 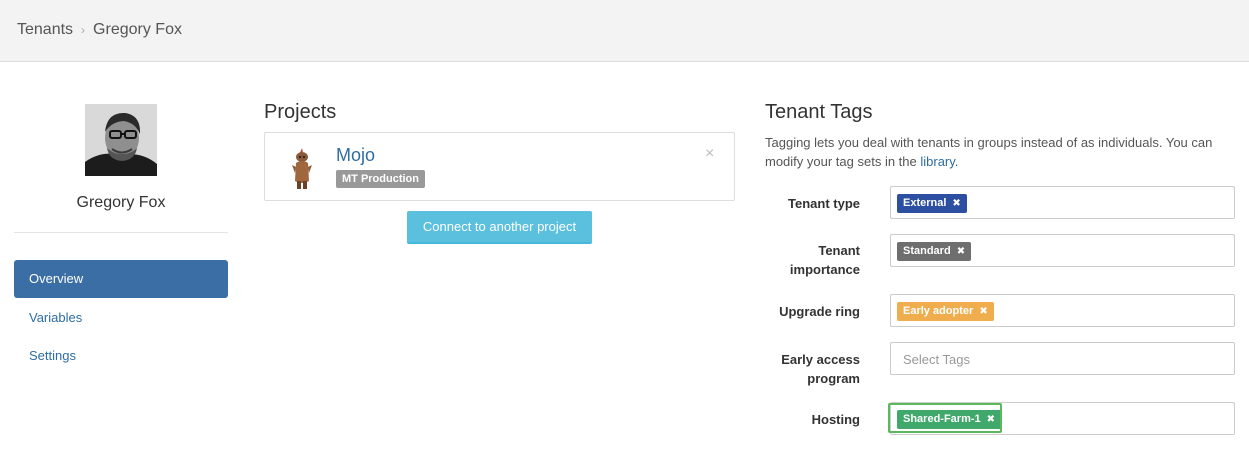 I want to click on tenant-type-tag-input: External ✖, so click(x=1062, y=202).